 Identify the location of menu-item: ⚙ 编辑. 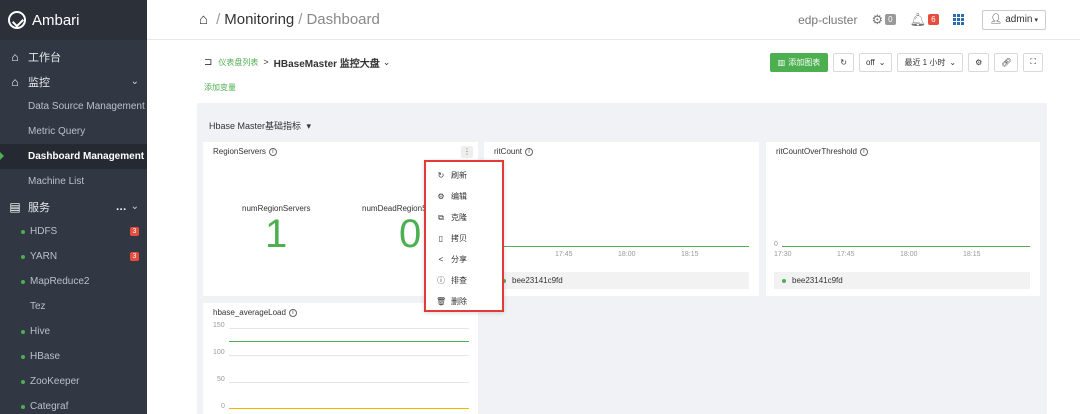
(464, 196).